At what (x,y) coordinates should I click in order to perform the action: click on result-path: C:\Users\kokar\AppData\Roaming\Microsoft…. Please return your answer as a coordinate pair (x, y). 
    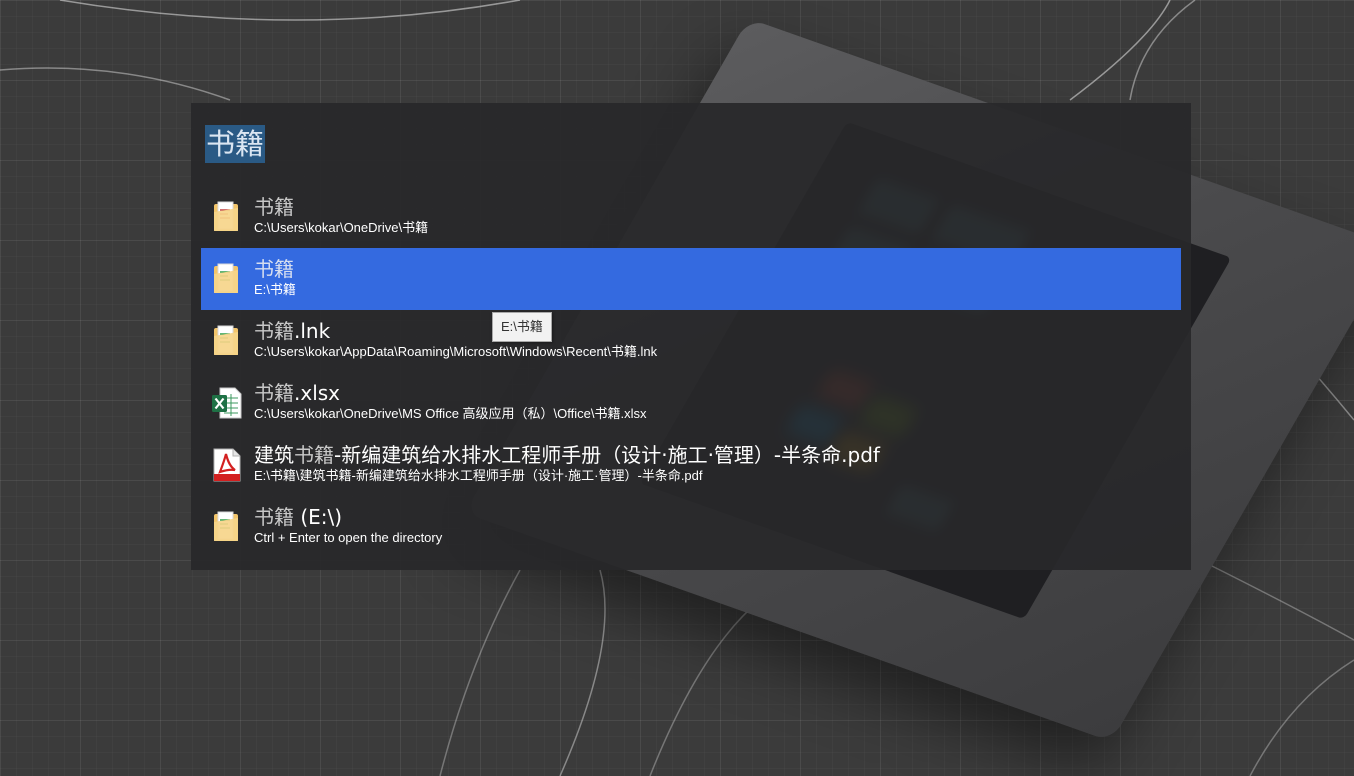
    Looking at the image, I should click on (456, 351).